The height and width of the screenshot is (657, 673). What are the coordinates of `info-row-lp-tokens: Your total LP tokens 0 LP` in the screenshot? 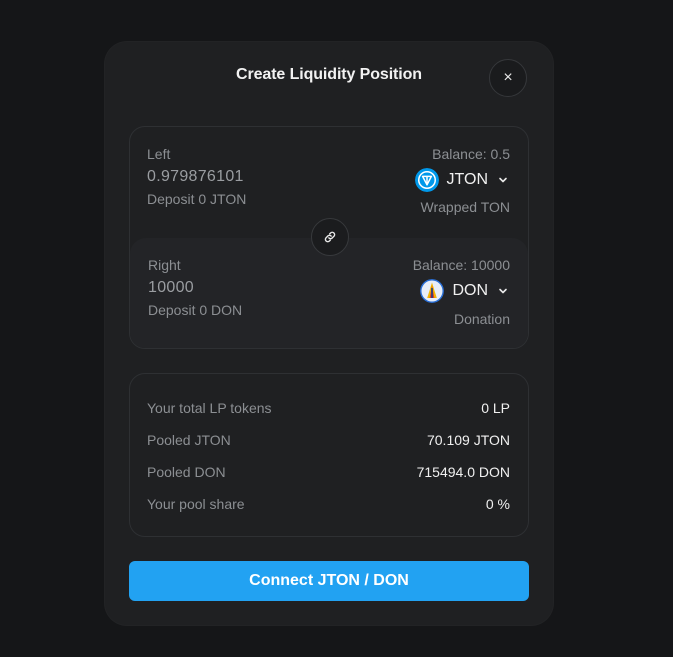 It's located at (328, 408).